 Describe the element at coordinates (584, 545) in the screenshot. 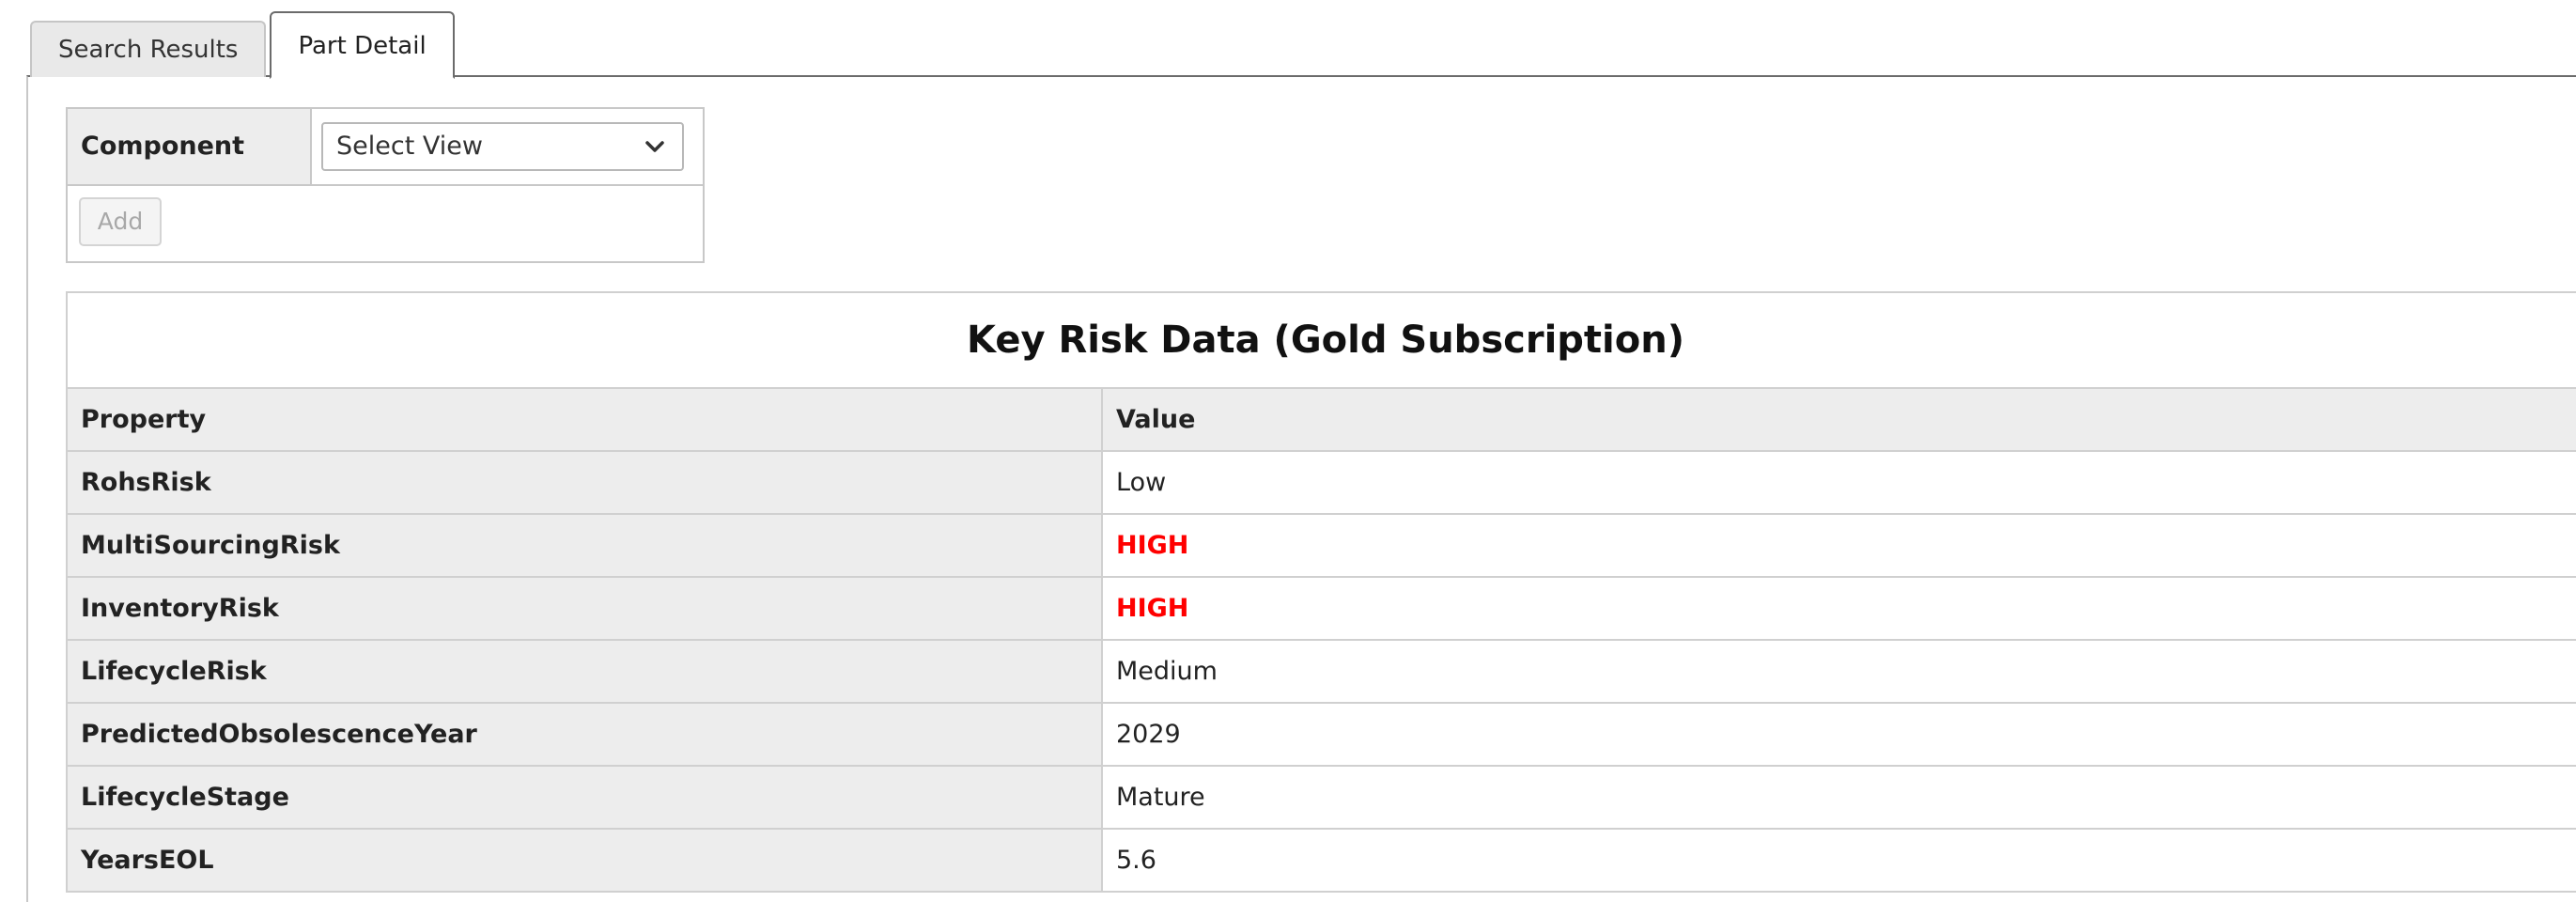

I see `property-cell: MultiSourcingRisk` at that location.